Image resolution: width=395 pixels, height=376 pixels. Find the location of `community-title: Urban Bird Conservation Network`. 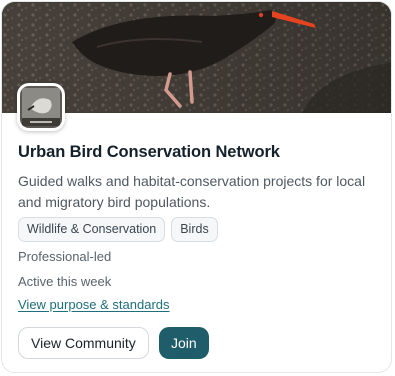

community-title: Urban Bird Conservation Network is located at coordinates (149, 152).